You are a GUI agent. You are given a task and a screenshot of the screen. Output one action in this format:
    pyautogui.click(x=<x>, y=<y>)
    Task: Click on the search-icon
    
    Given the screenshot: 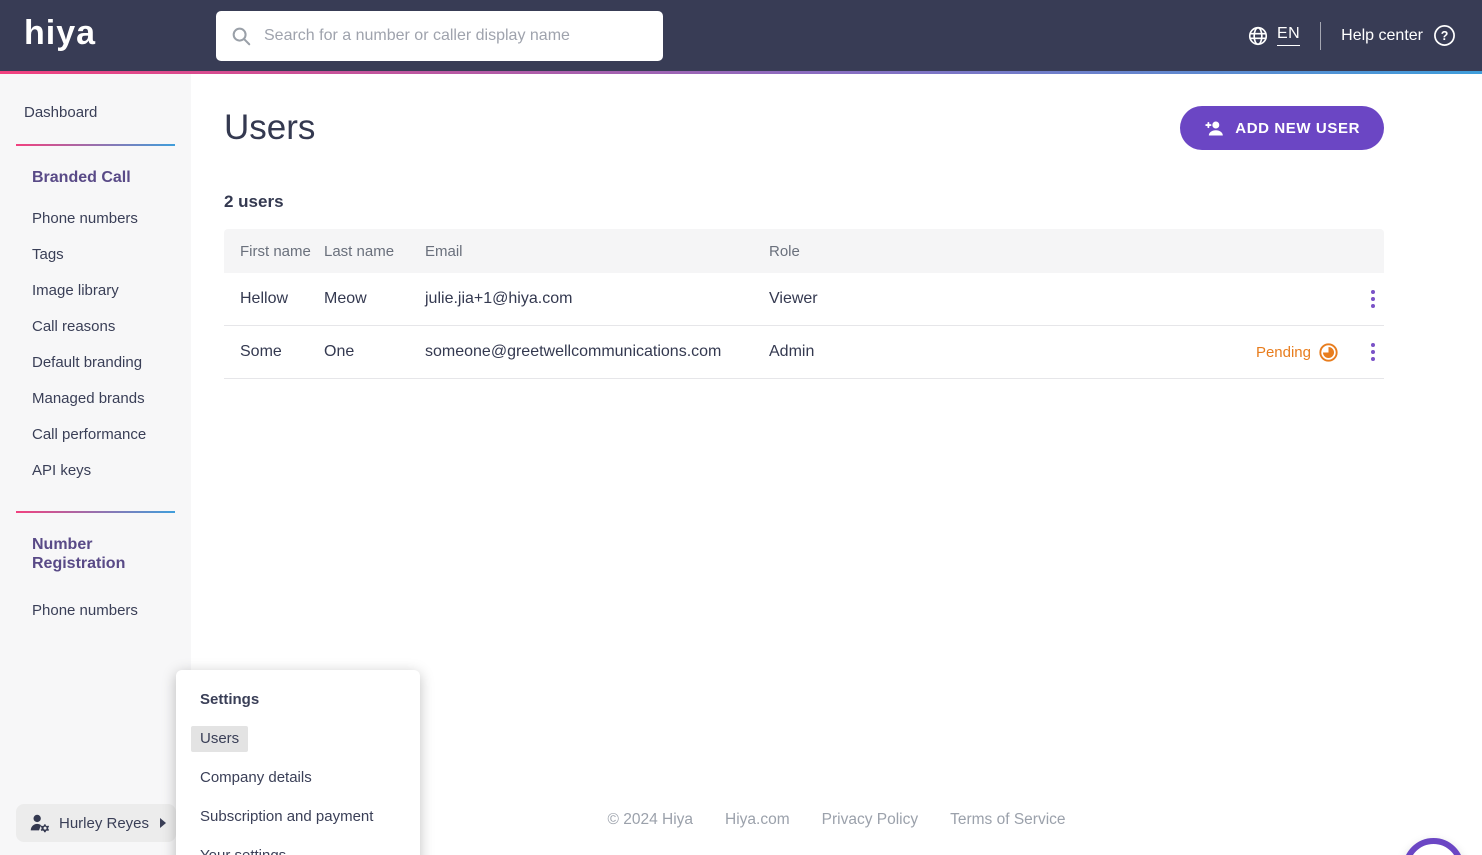 What is the action you would take?
    pyautogui.click(x=241, y=36)
    